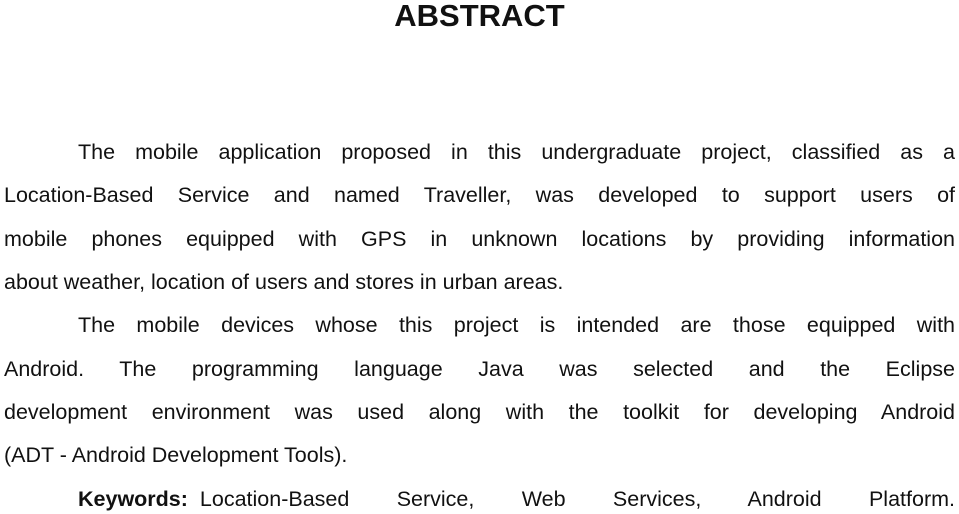 The image size is (959, 514). I want to click on keywords-label: Keywords:, so click(133, 499).